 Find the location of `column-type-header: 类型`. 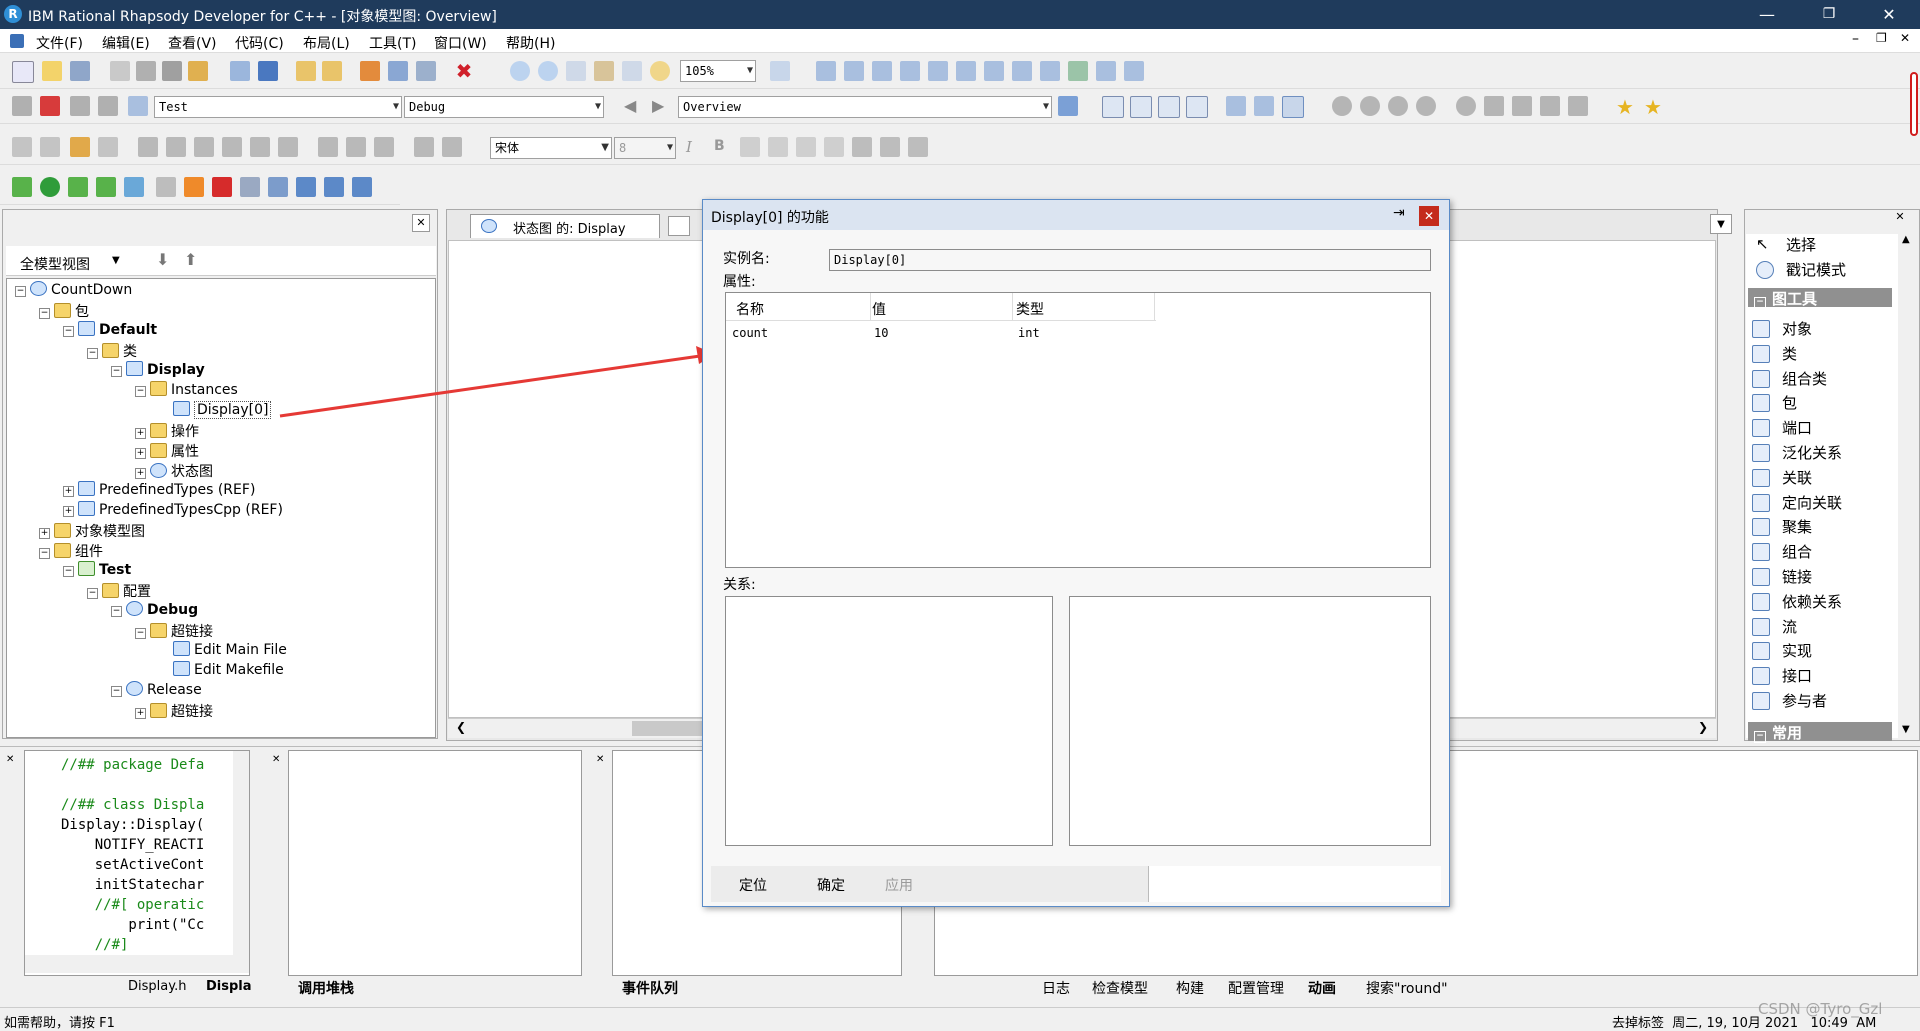

column-type-header: 类型 is located at coordinates (1030, 309).